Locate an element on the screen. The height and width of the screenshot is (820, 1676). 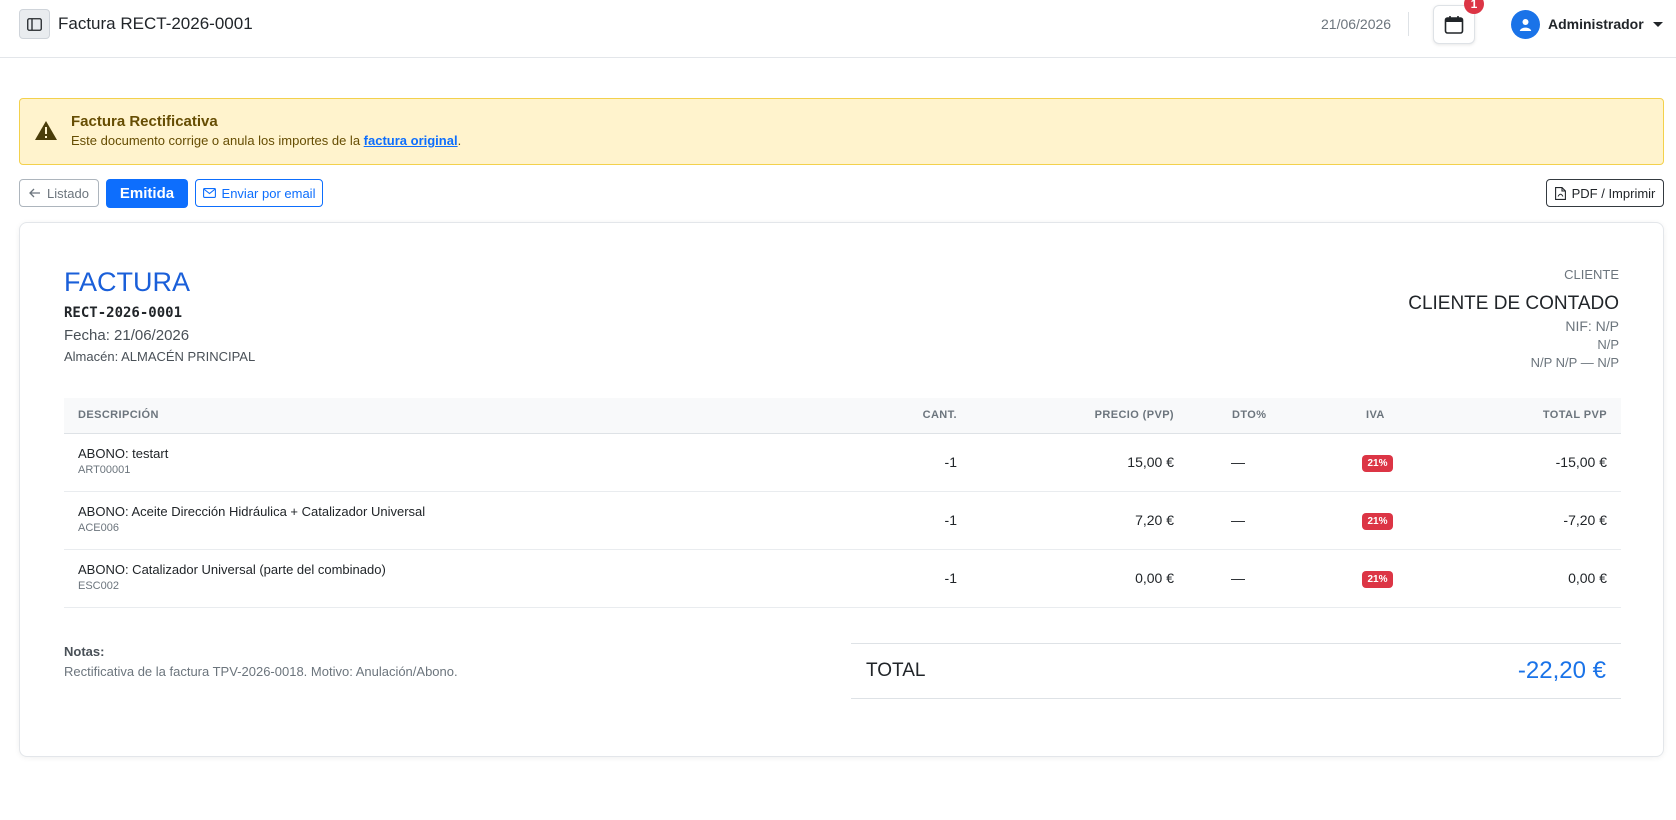
envelope-icon is located at coordinates (209, 193).